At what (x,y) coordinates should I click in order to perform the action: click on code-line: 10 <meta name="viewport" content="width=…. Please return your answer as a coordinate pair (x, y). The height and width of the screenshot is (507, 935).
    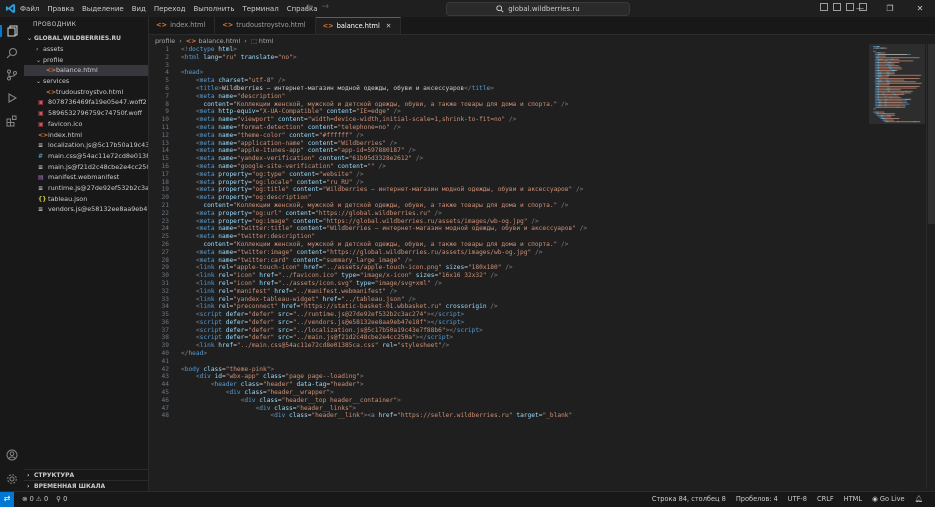
    Looking at the image, I should click on (509, 120).